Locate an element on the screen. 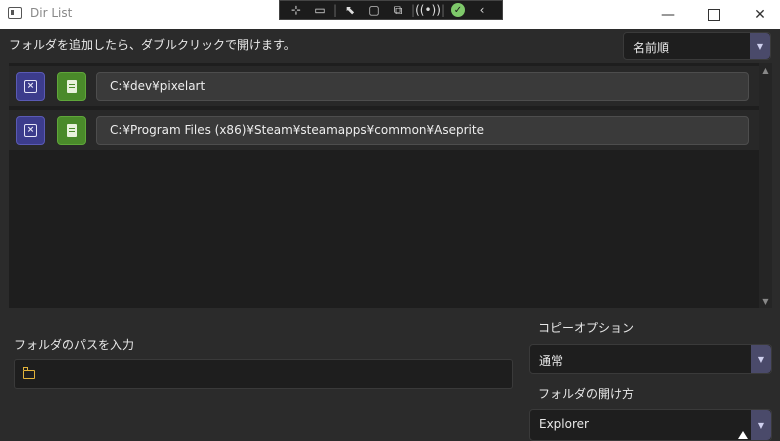 This screenshot has height=441, width=780. maximize-button is located at coordinates (714, 14).